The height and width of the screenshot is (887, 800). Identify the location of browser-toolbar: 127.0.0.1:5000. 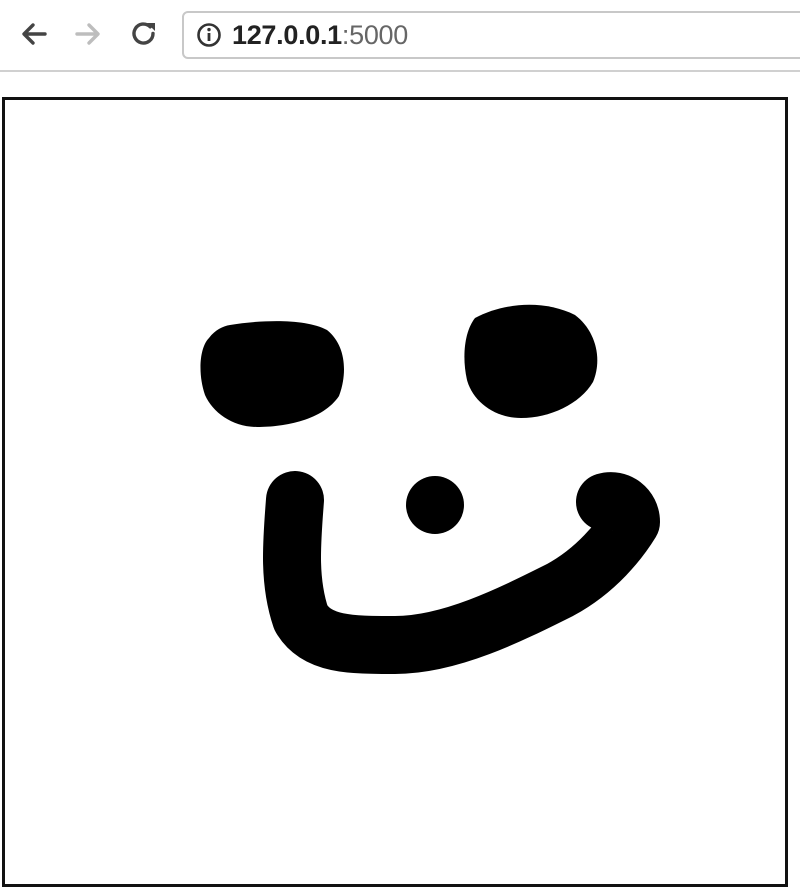
(400, 36).